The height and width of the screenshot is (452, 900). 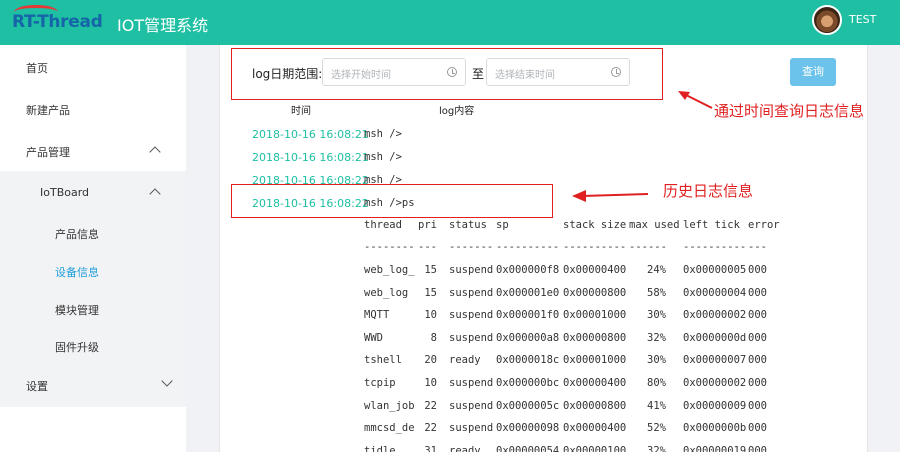 What do you see at coordinates (48, 110) in the screenshot?
I see `sidebar-item-new-product: 新建产品` at bounding box center [48, 110].